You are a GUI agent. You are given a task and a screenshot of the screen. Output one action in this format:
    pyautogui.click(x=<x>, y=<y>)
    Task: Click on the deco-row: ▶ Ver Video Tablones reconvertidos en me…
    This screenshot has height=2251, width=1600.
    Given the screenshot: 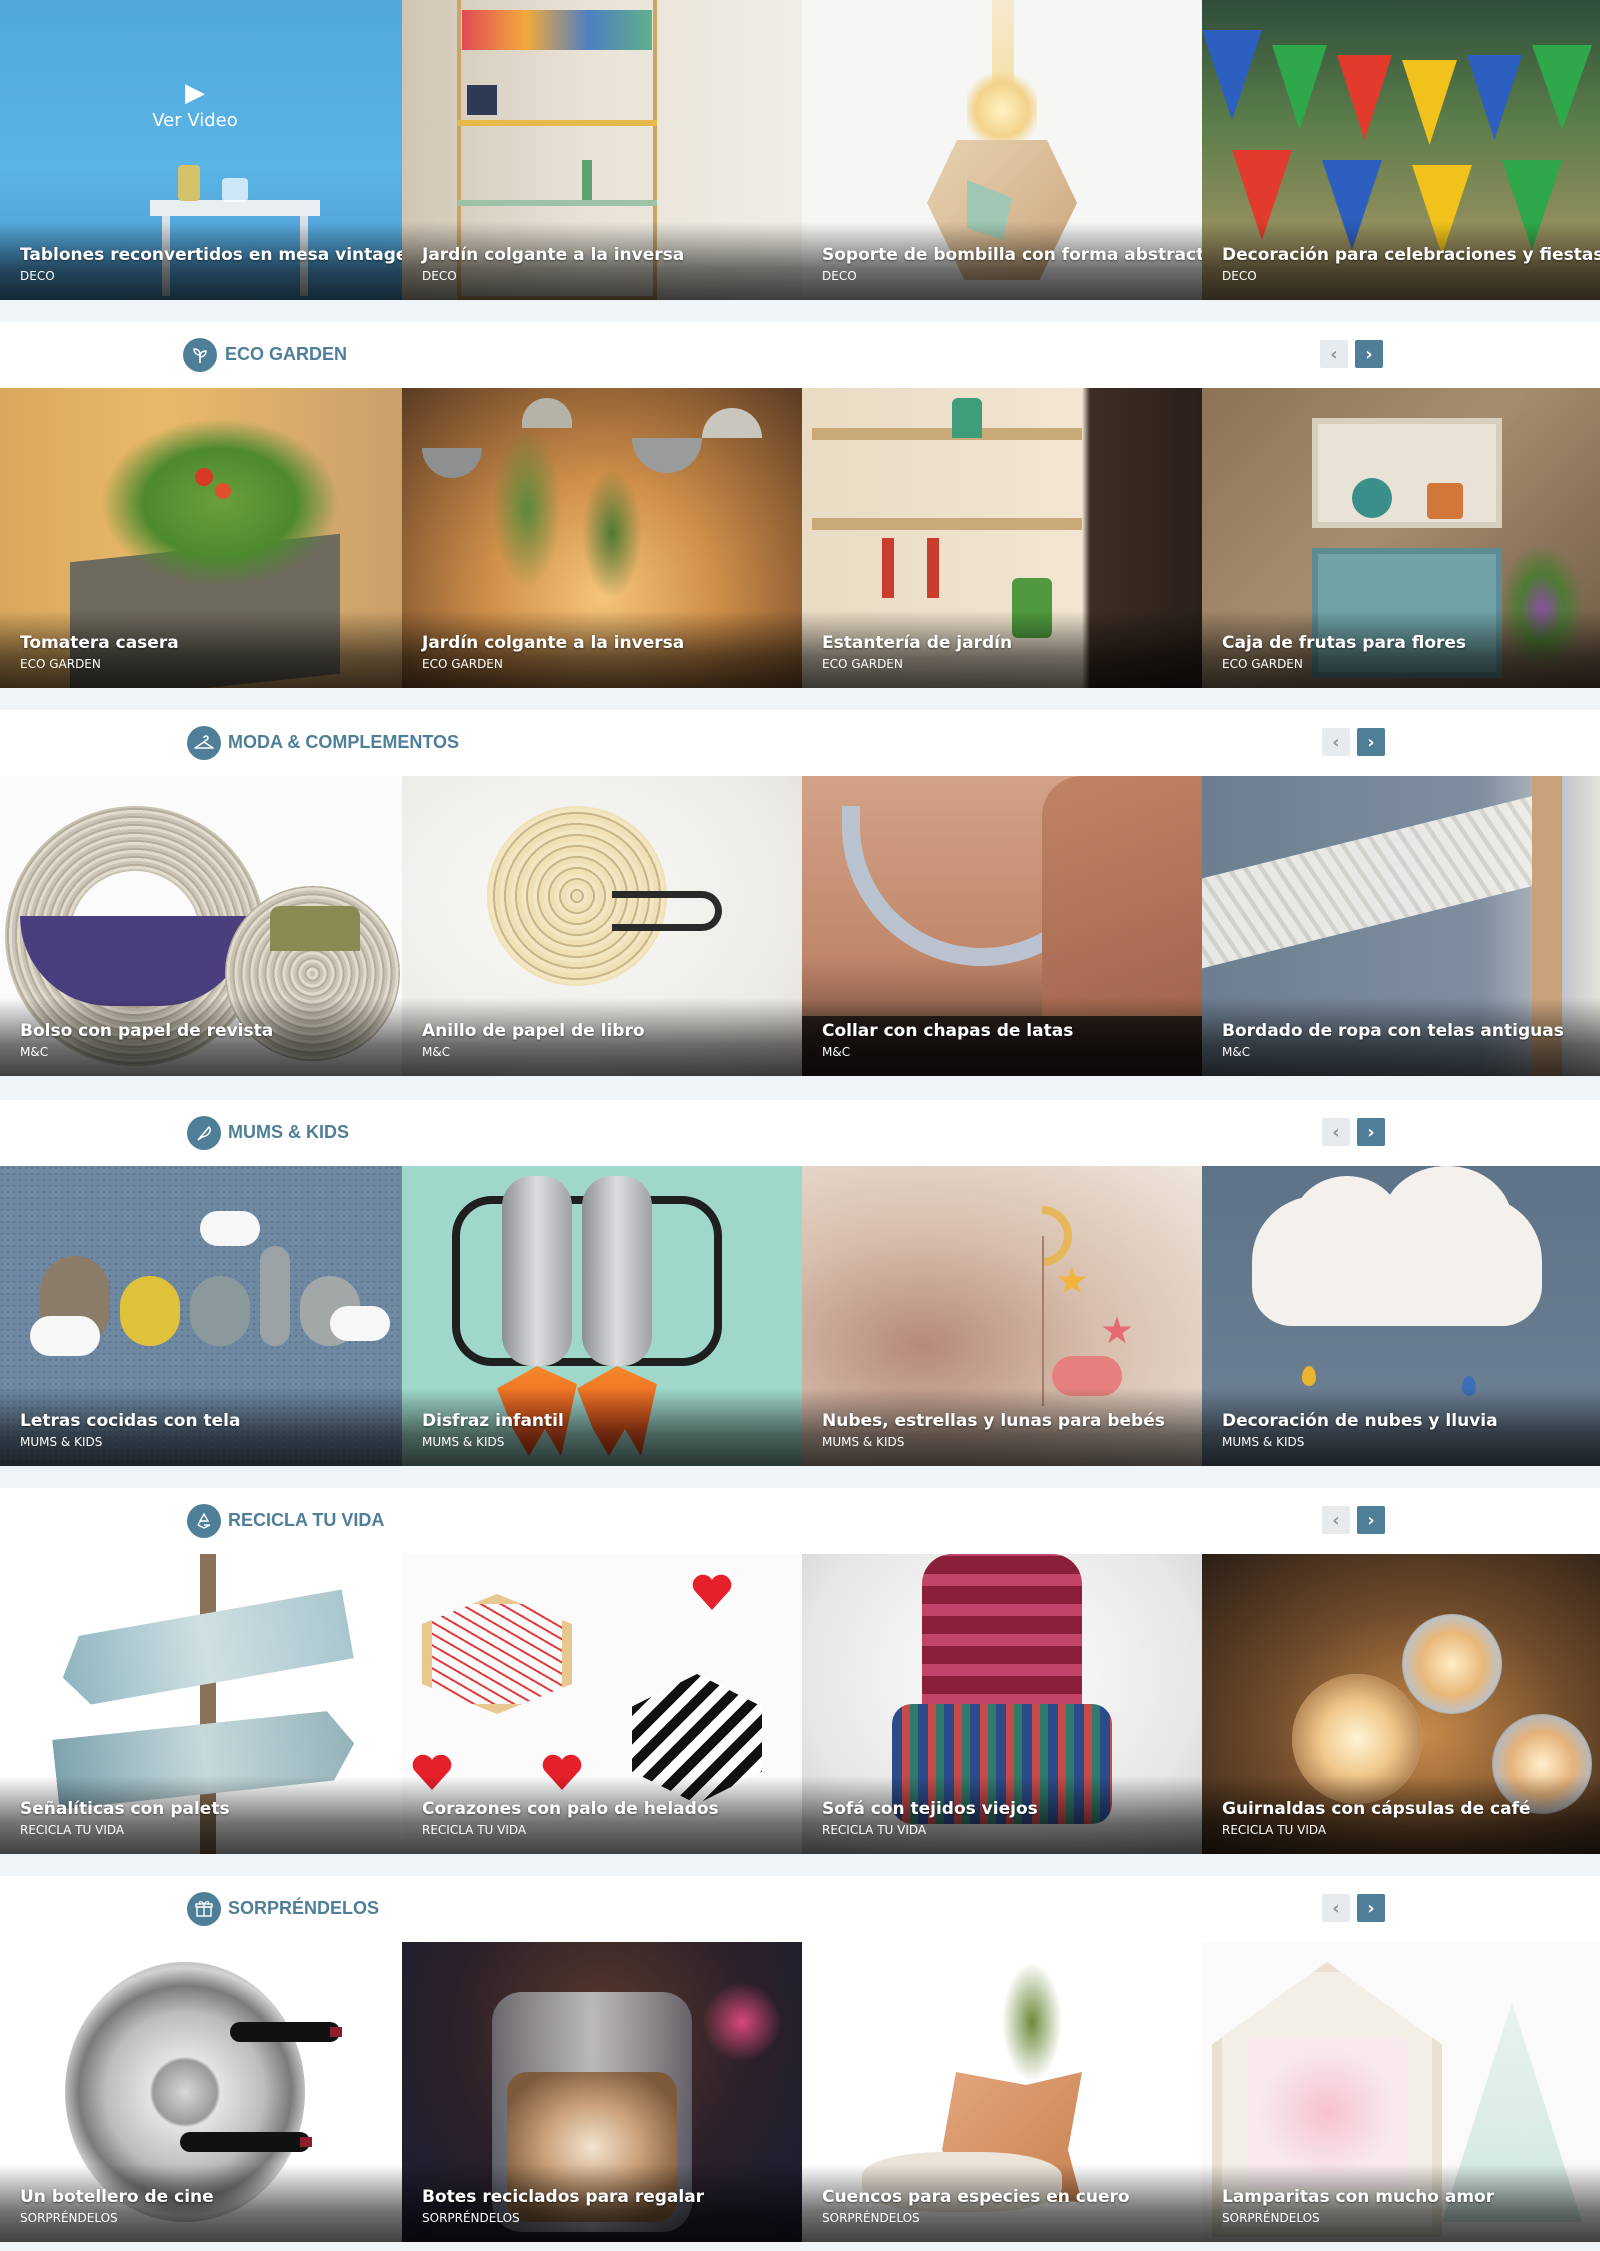 What is the action you would take?
    pyautogui.click(x=800, y=150)
    